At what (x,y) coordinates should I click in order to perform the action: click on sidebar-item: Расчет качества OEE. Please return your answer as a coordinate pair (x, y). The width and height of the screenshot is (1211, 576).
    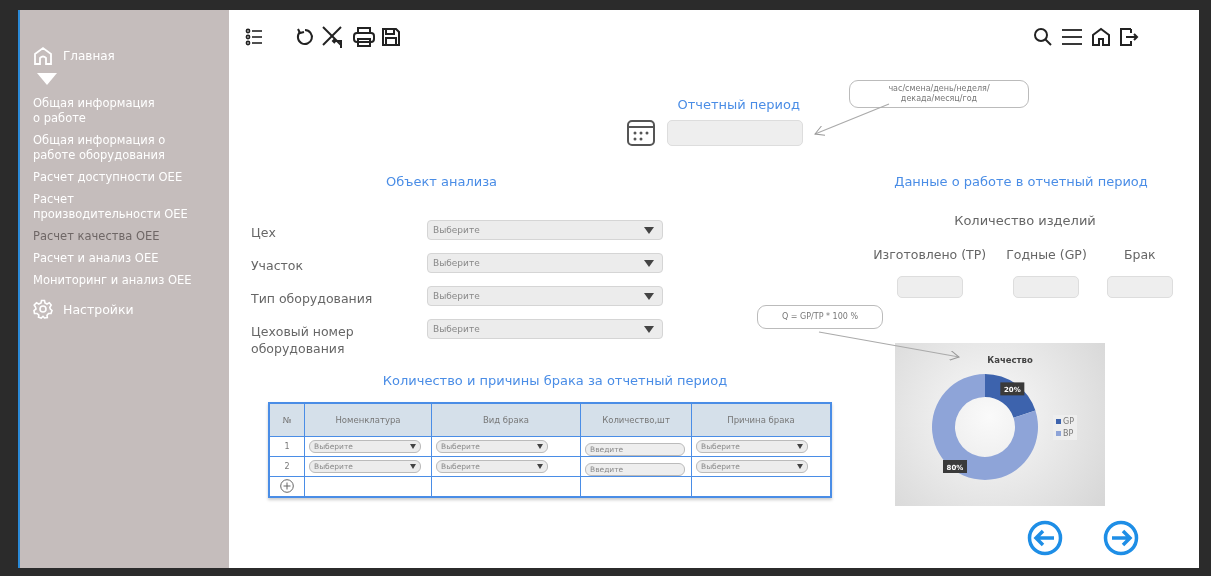
    Looking at the image, I should click on (128, 236).